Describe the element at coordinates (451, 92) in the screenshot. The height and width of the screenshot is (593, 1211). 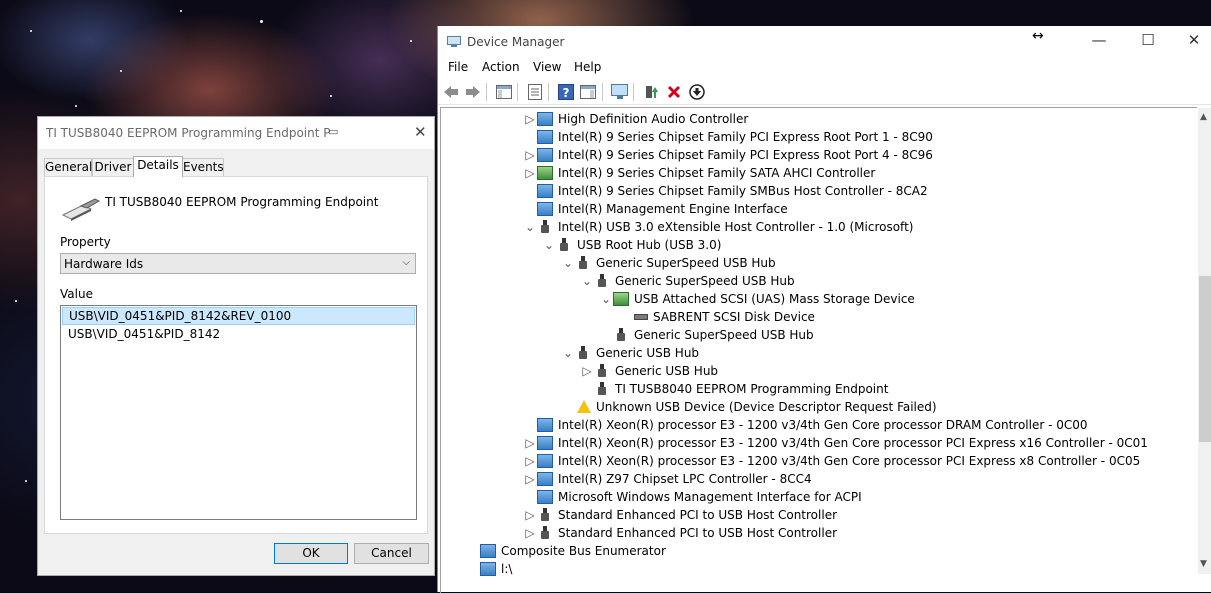
I see `back-icon` at that location.